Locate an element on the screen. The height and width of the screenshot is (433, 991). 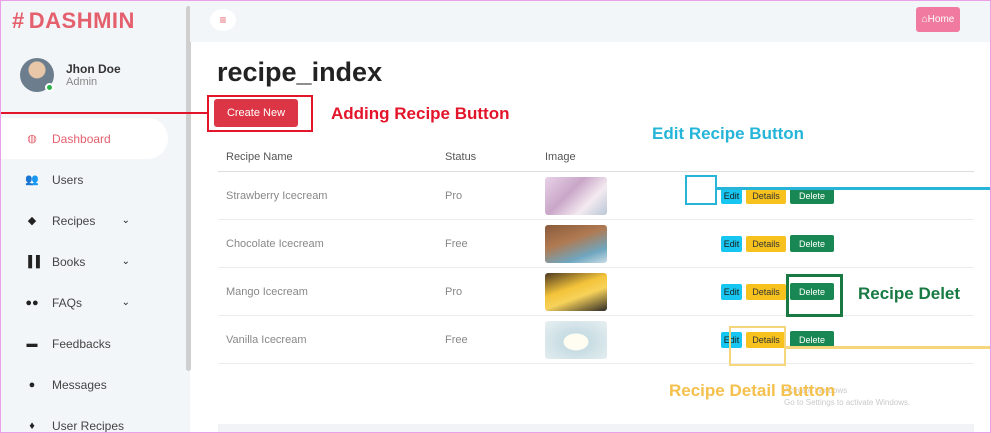
online-status-dot is located at coordinates (49, 87).